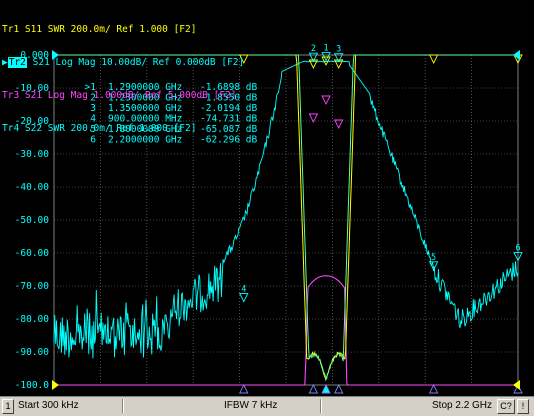 Image resolution: width=534 pixels, height=416 pixels. Describe the element at coordinates (32, 187) in the screenshot. I see `y-tick-label: -40.00` at that location.